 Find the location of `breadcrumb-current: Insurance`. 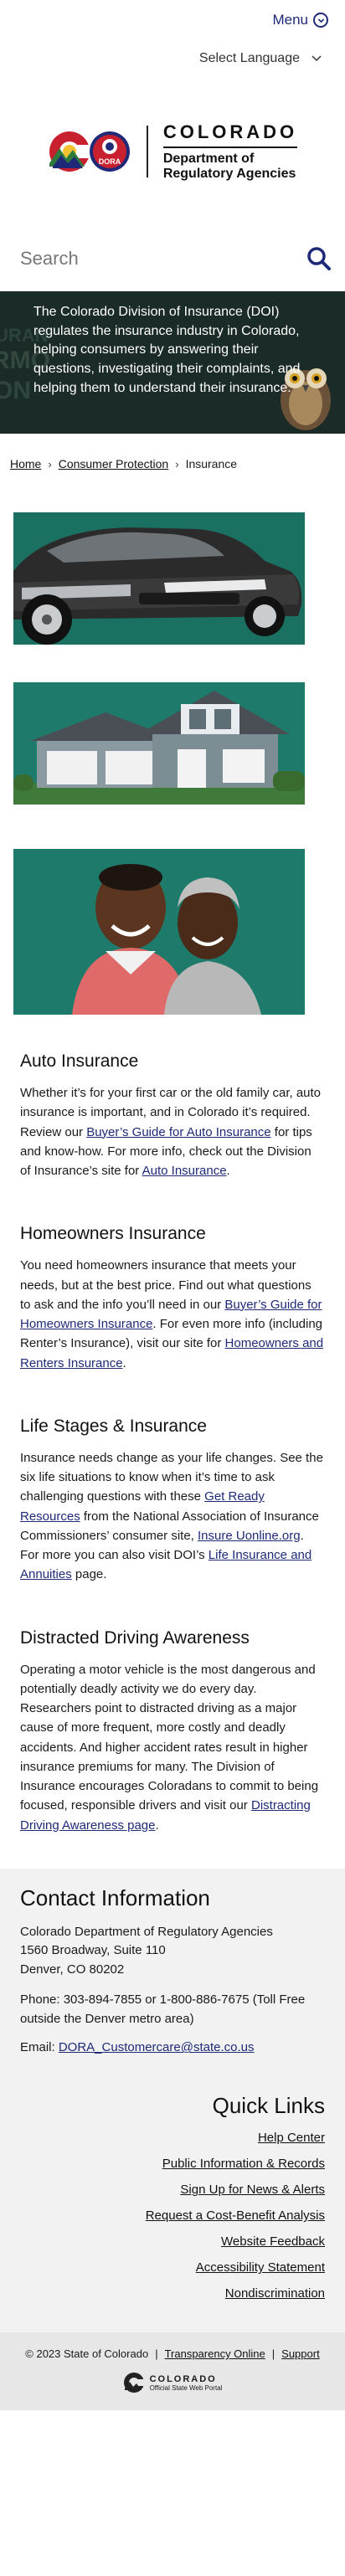

breadcrumb-current: Insurance is located at coordinates (211, 464).